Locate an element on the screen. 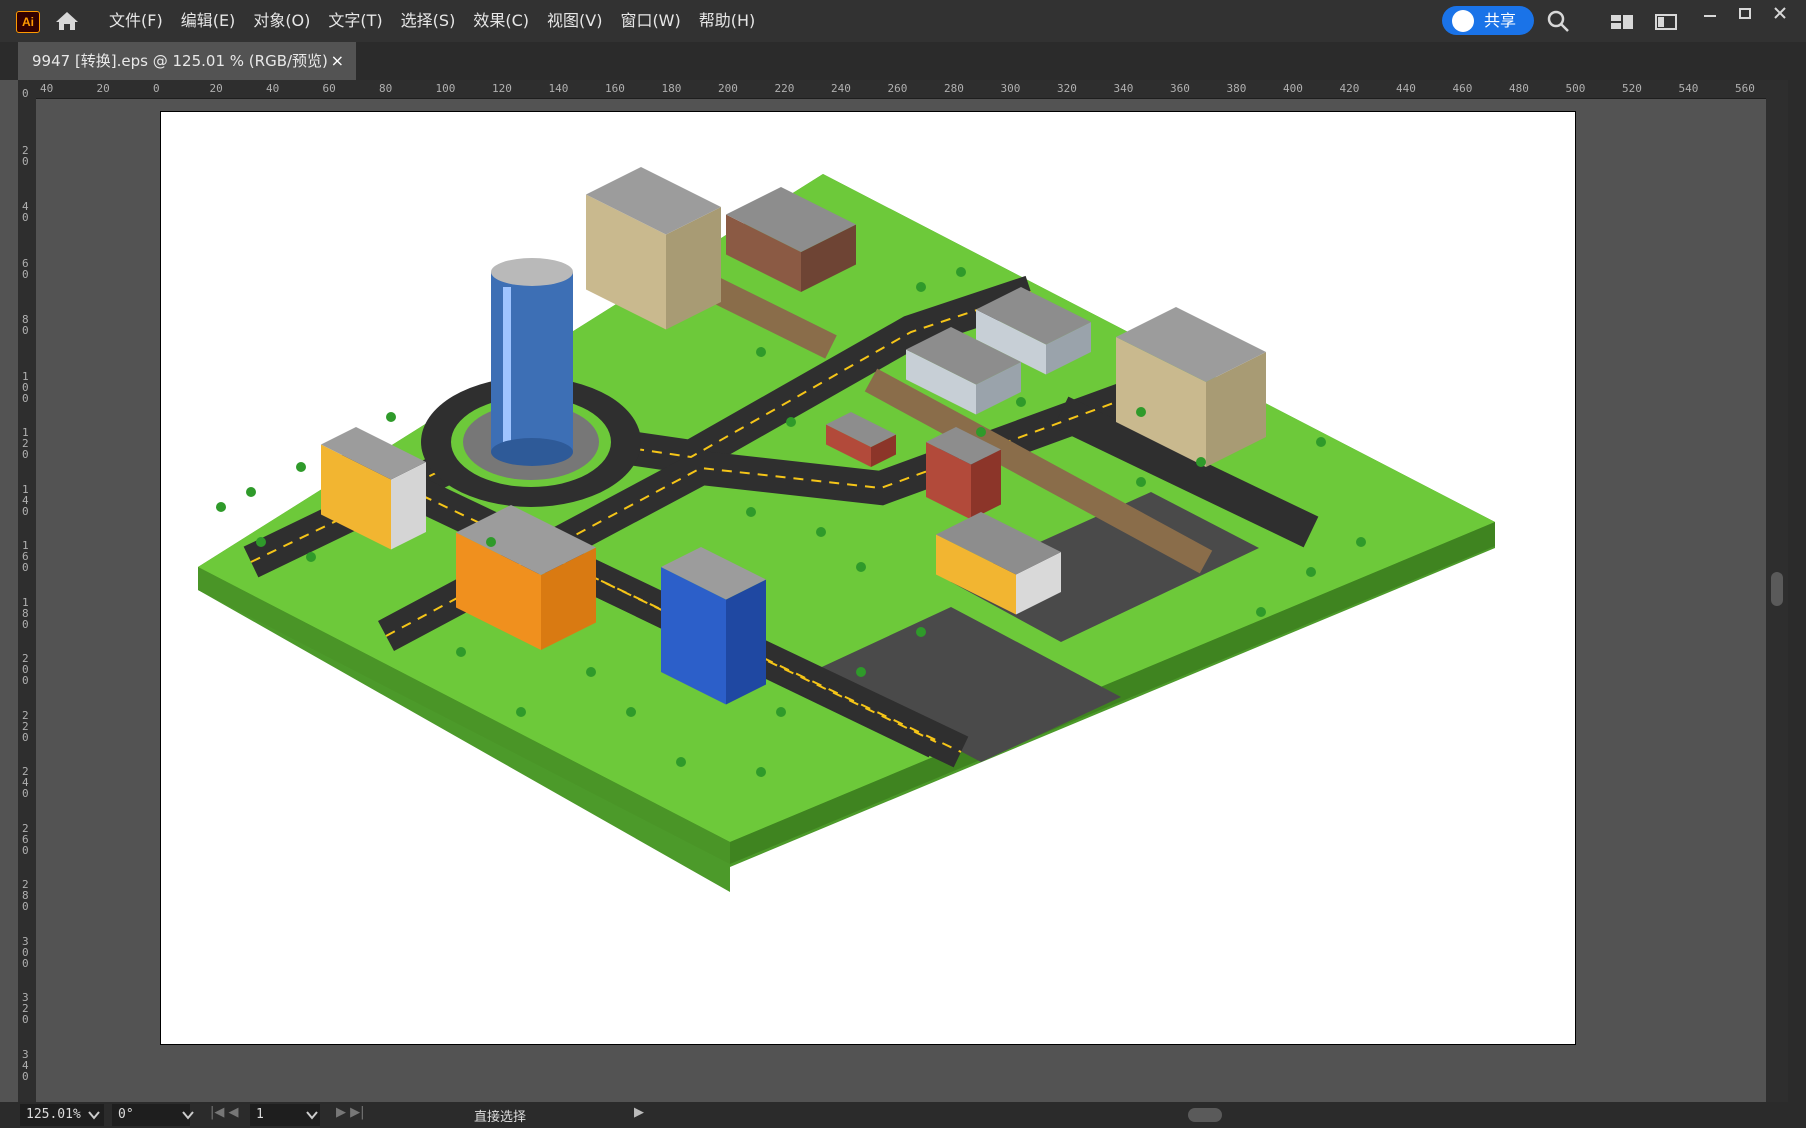 Image resolution: width=1806 pixels, height=1128 pixels. layout-icon is located at coordinates (1622, 22).